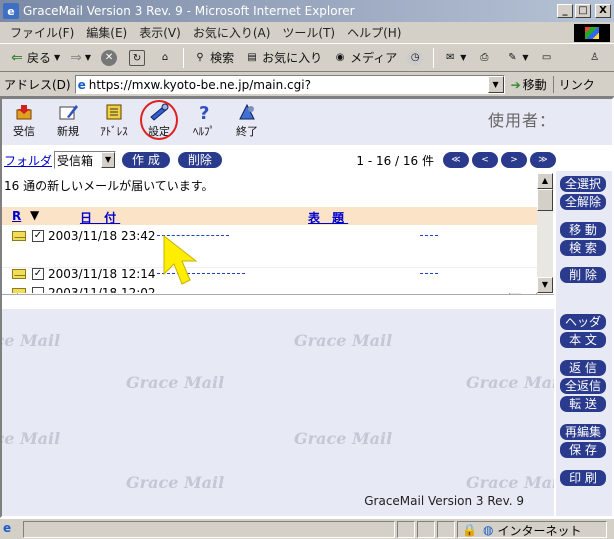 The height and width of the screenshot is (539, 614). What do you see at coordinates (543, 160) in the screenshot?
I see `last-page-button: ≫` at bounding box center [543, 160].